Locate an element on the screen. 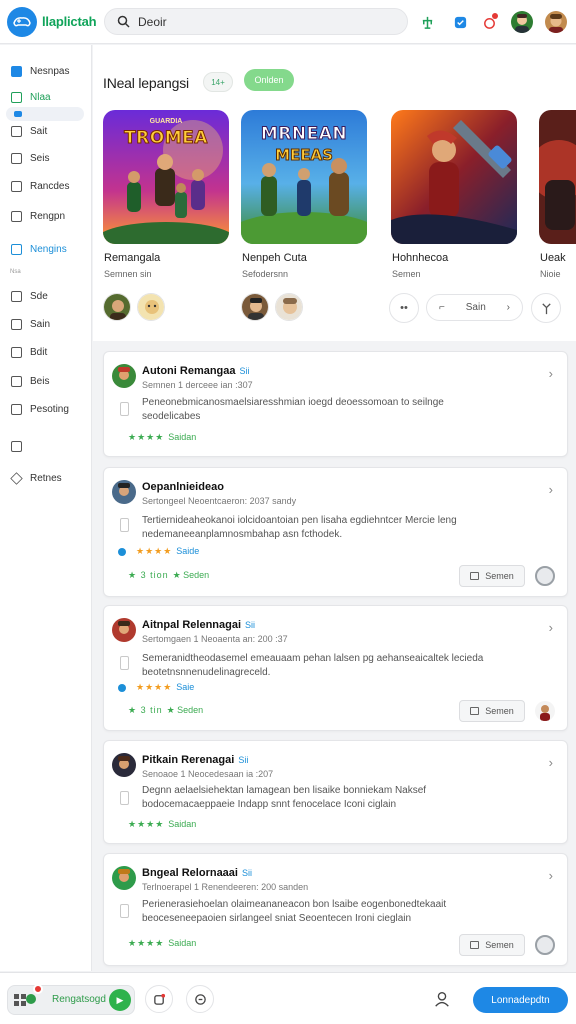 The width and height of the screenshot is (576, 1024). sidebar-item-image is located at coordinates (46, 446).